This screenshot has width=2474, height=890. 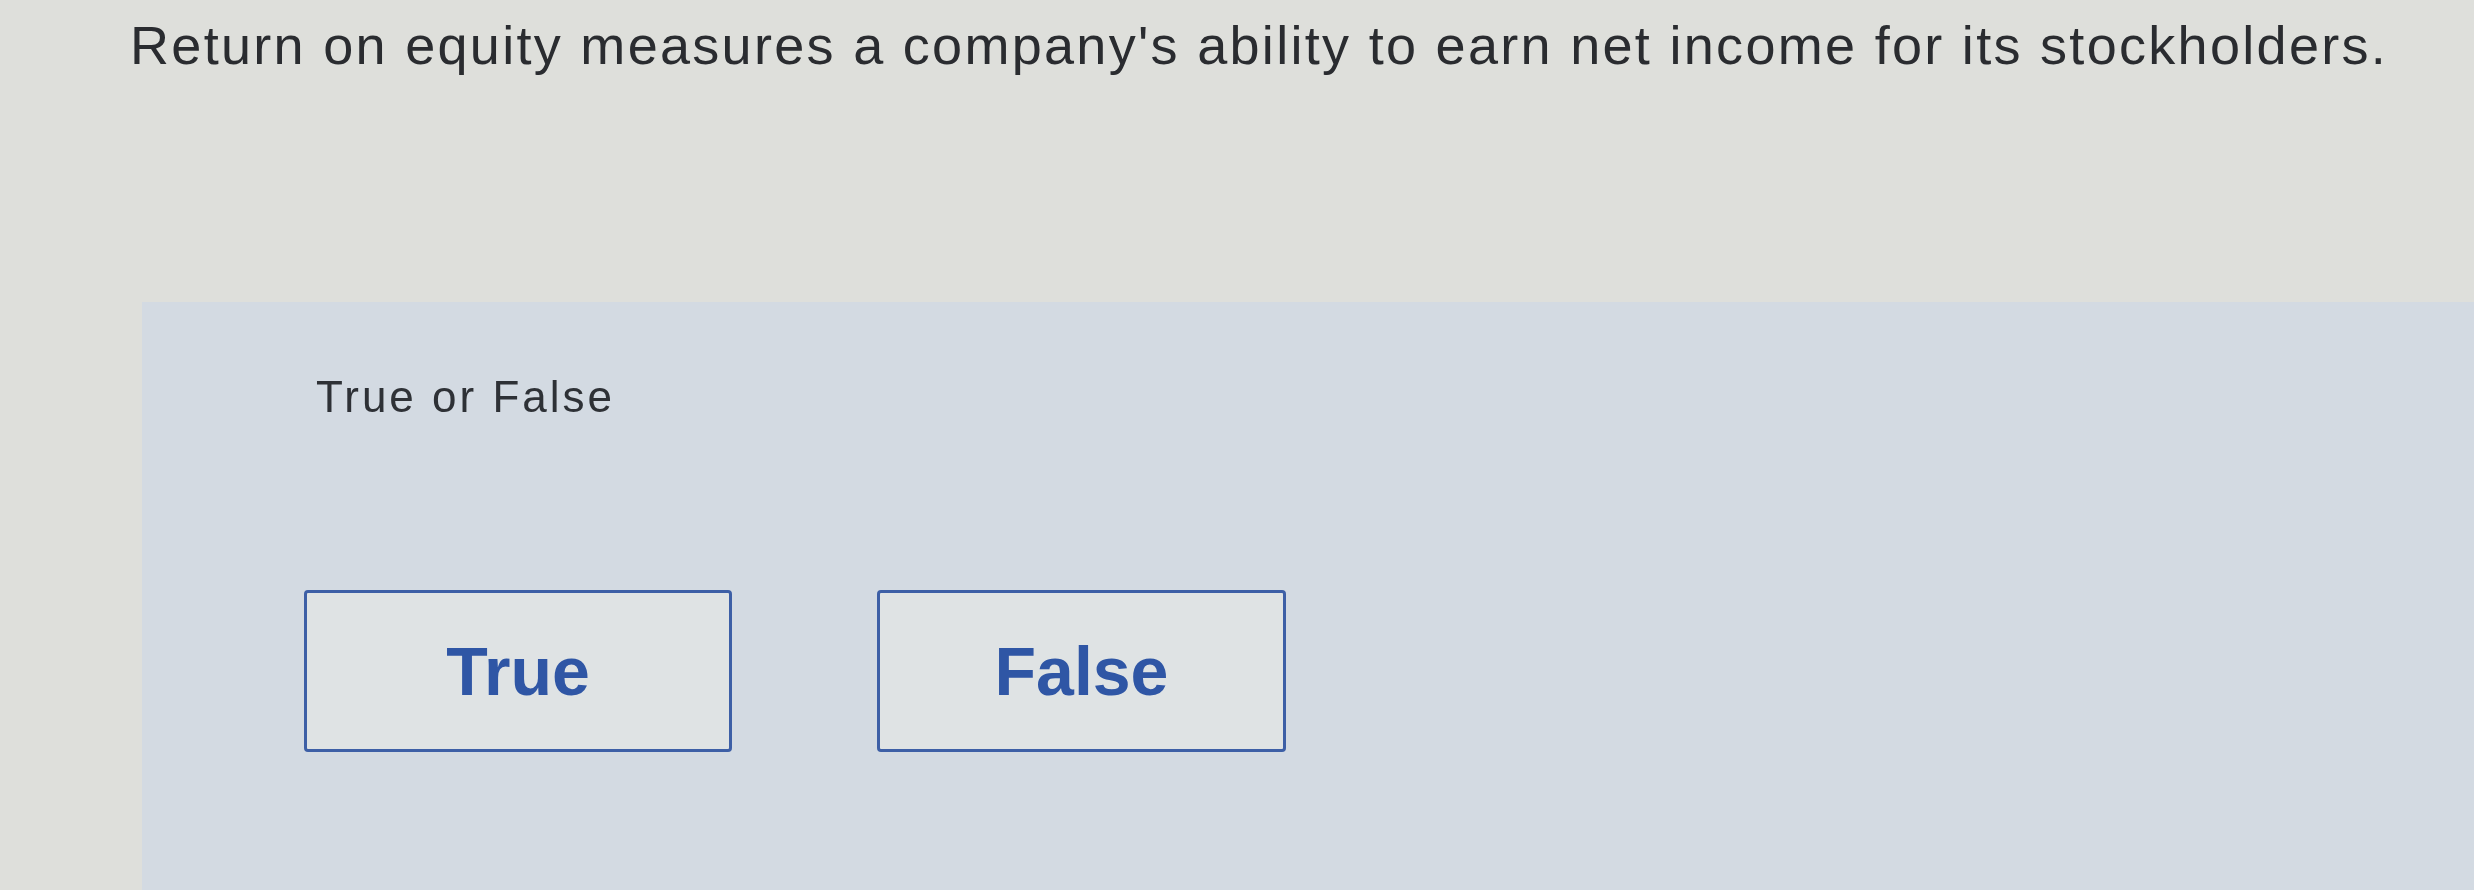 What do you see at coordinates (518, 671) in the screenshot?
I see `answer-option-button: True` at bounding box center [518, 671].